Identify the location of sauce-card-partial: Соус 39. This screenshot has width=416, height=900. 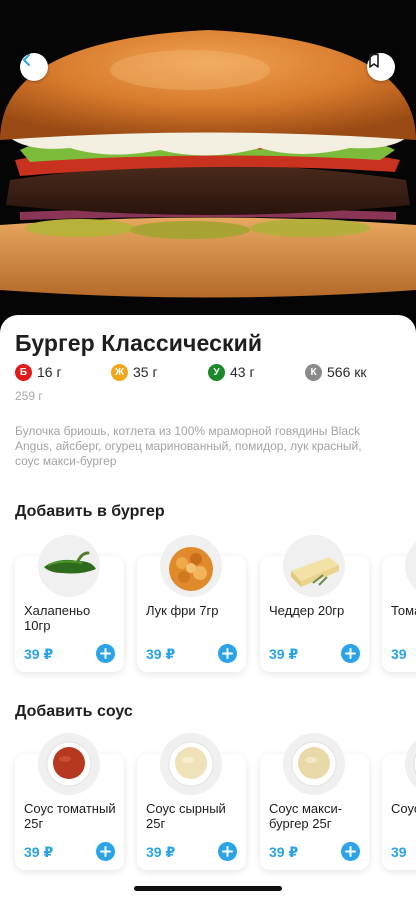
(399, 801).